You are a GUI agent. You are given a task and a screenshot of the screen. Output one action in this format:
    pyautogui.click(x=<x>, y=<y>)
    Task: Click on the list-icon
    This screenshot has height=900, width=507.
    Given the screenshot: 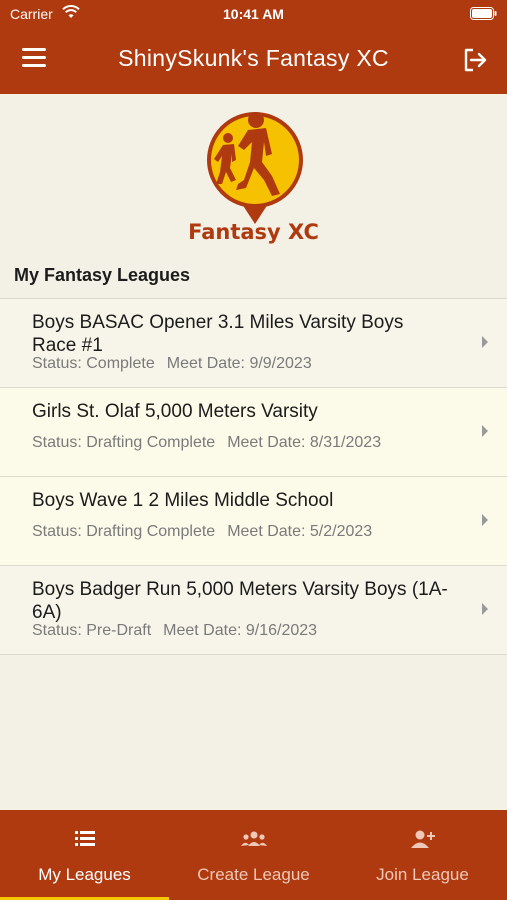 What is the action you would take?
    pyautogui.click(x=85, y=838)
    